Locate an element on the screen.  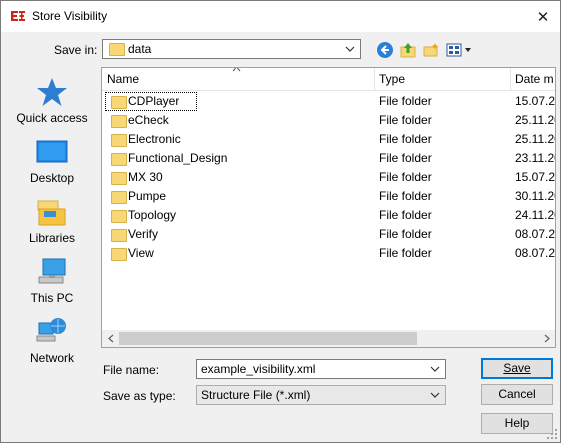
place-this-pc: This PC is located at coordinates (52, 283).